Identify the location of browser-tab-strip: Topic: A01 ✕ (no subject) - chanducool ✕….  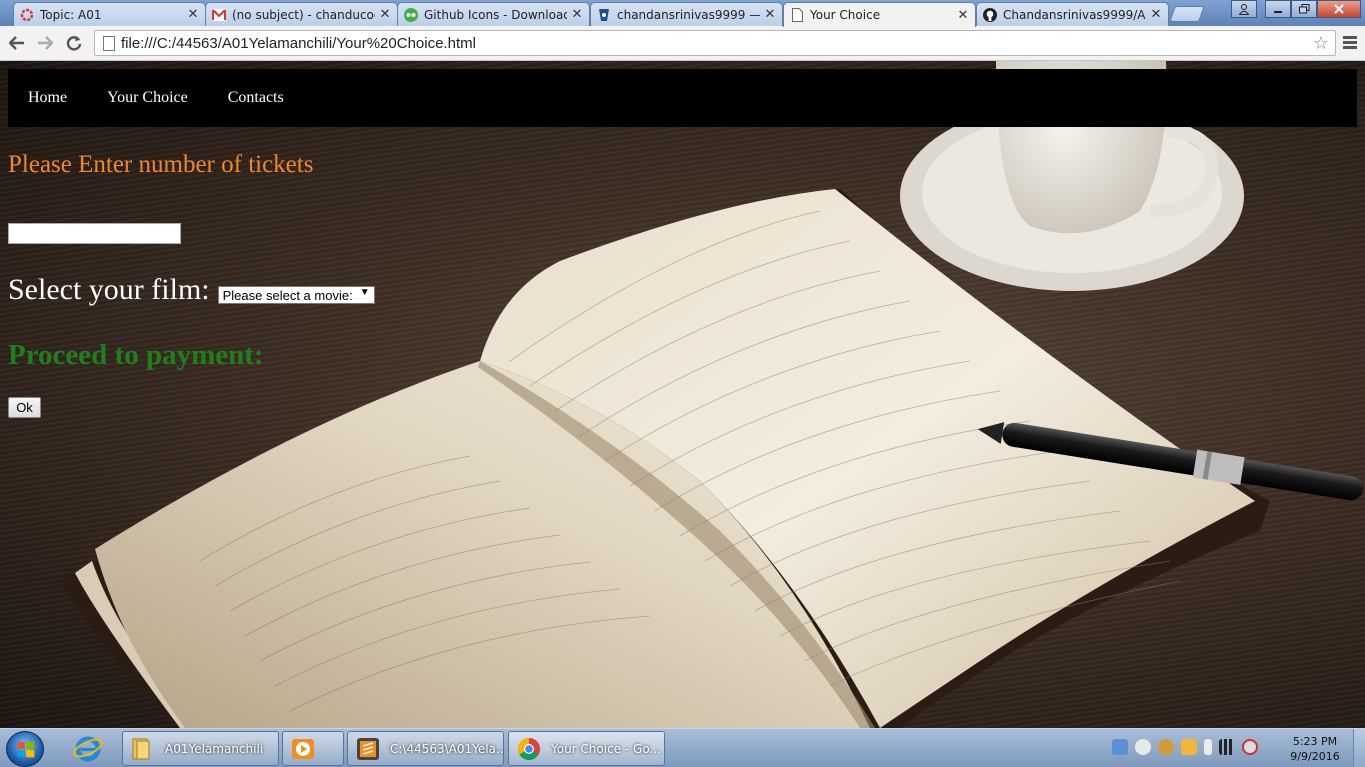
(682, 13).